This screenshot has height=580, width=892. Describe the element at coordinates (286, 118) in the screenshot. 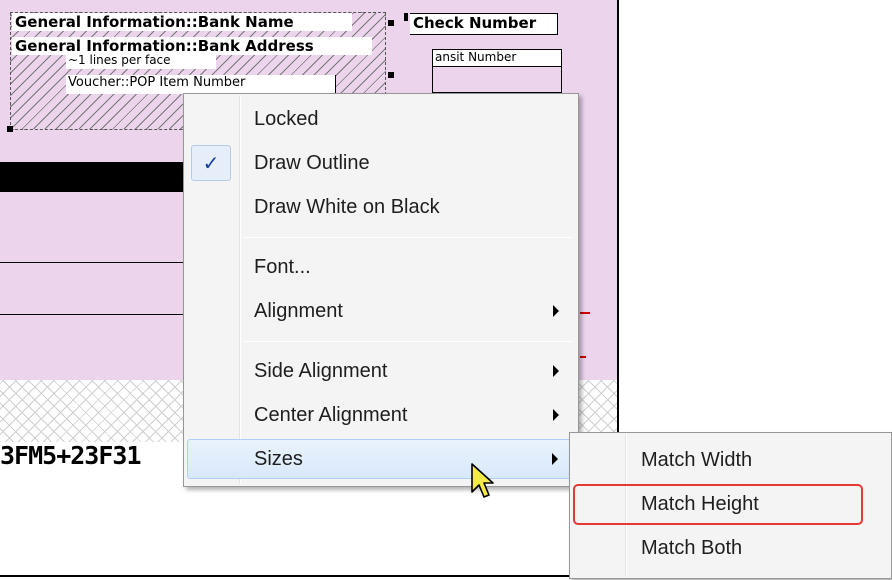

I see `menu-item-label: Locked` at that location.